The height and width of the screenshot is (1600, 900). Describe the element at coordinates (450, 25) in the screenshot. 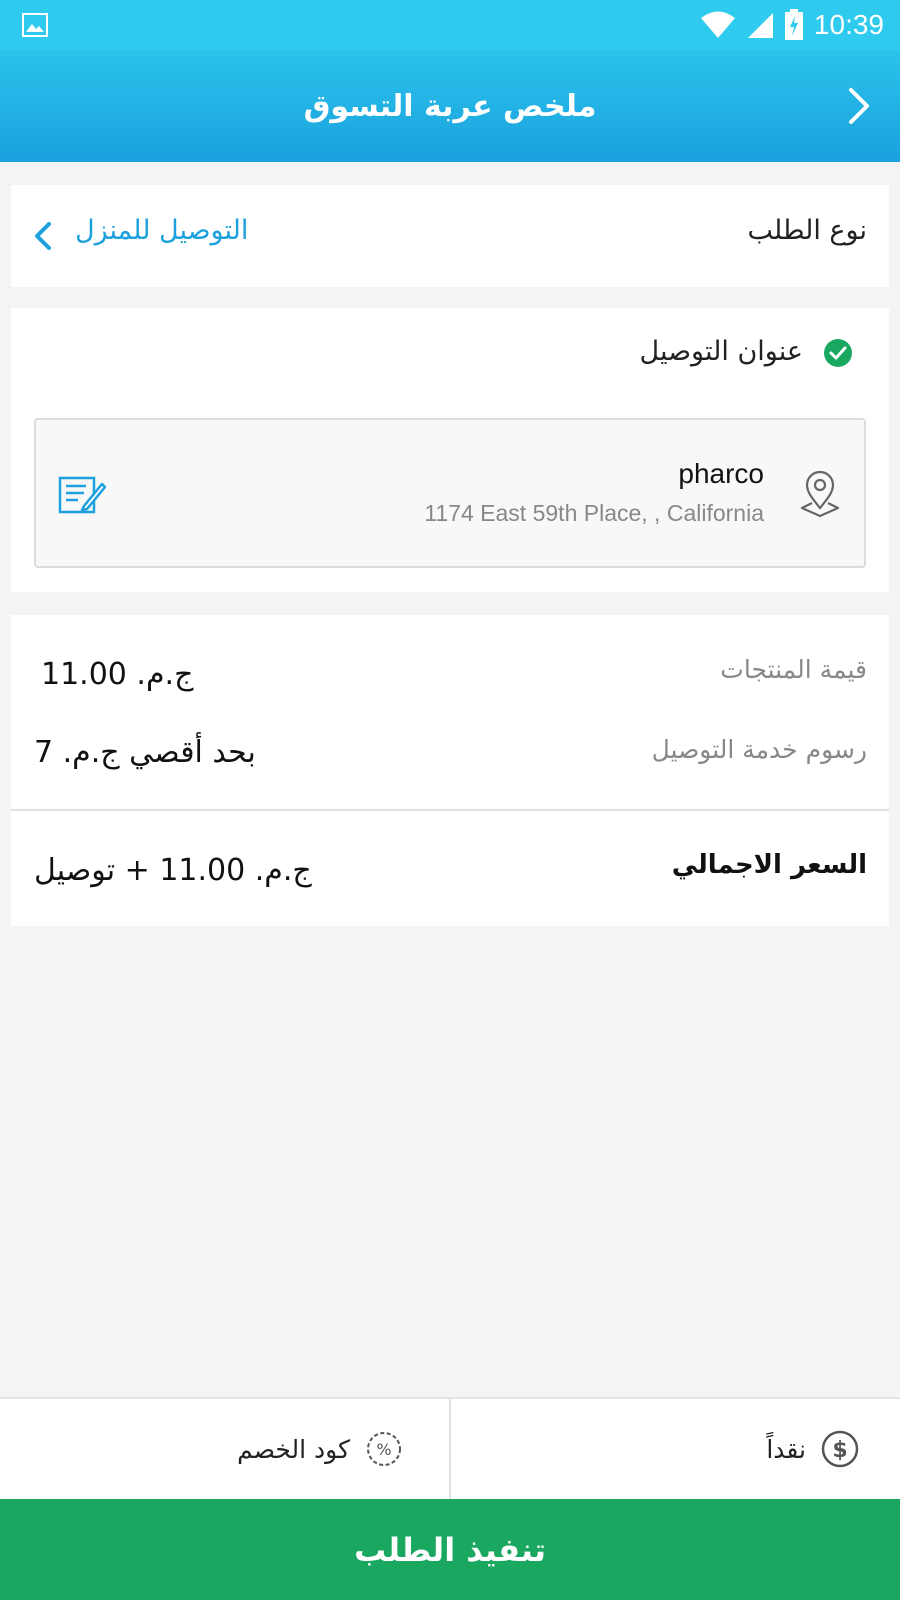

I see `status-bar: 10:39` at that location.